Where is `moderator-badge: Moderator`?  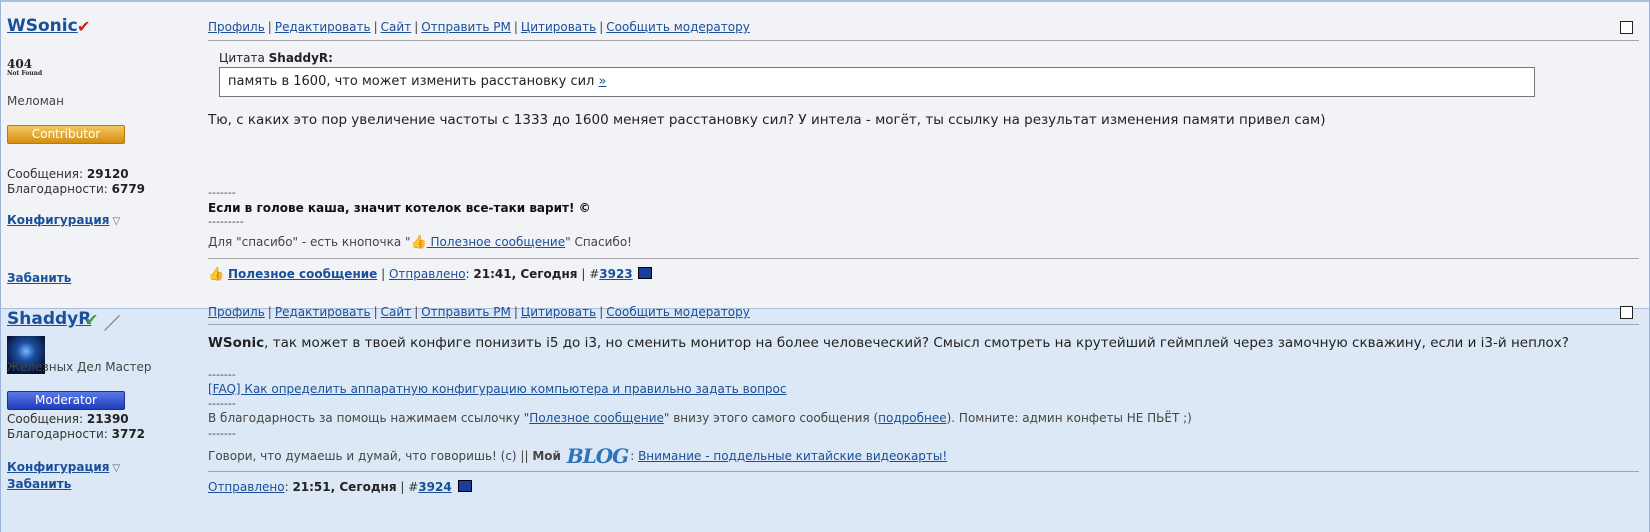
moderator-badge: Moderator is located at coordinates (66, 400).